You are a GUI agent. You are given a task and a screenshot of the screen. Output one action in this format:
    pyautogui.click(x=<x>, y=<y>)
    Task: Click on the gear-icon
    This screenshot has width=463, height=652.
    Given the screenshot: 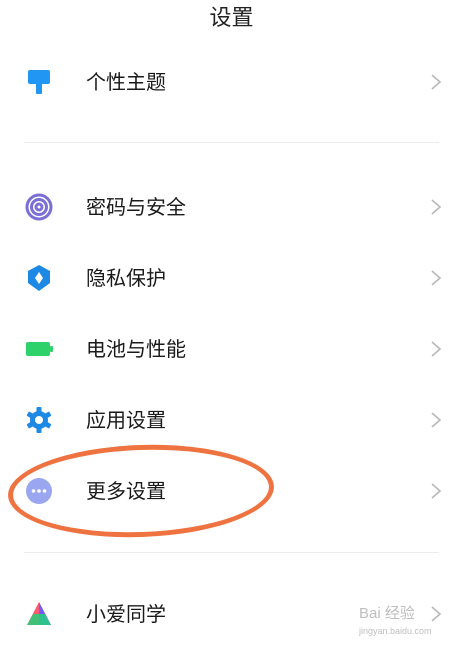 What is the action you would take?
    pyautogui.click(x=39, y=420)
    